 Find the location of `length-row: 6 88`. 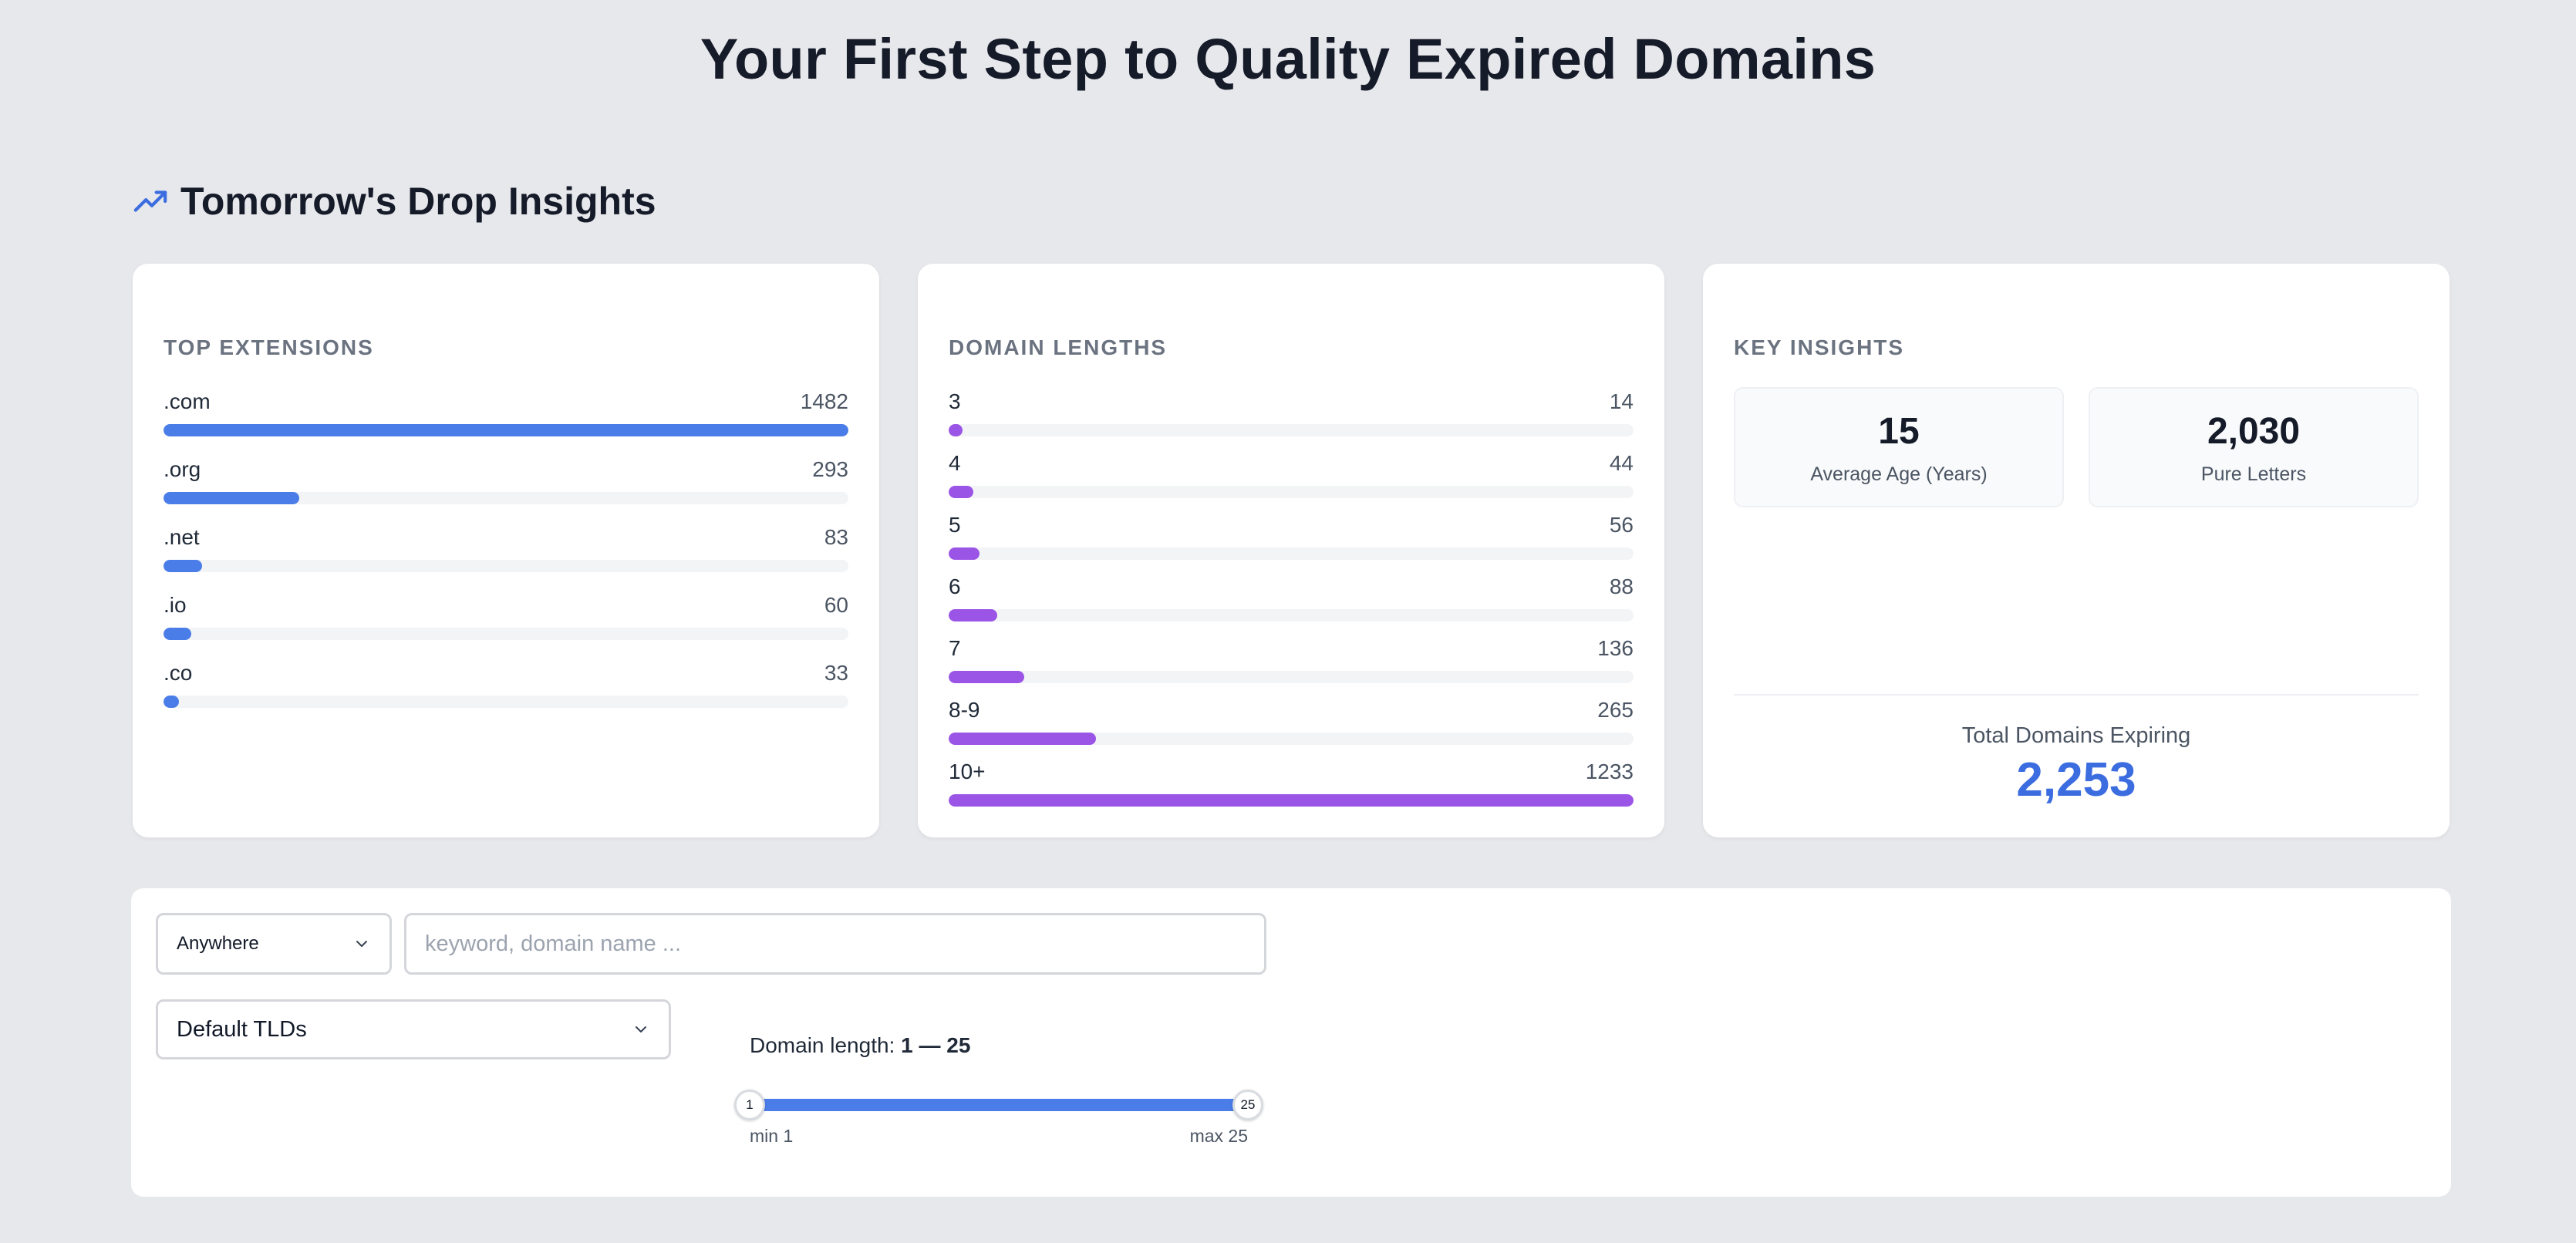

length-row: 6 88 is located at coordinates (1291, 587).